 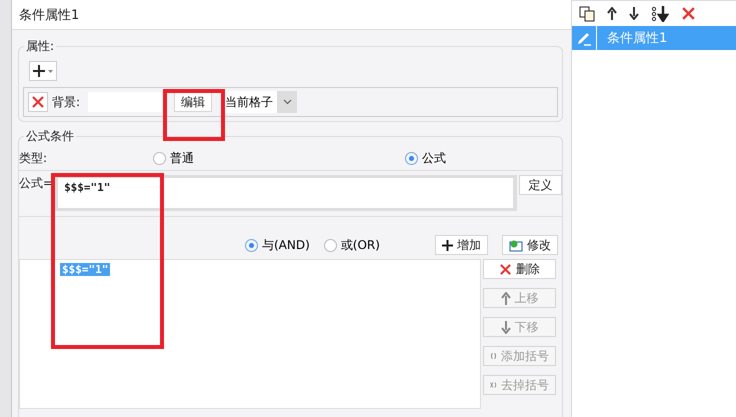 What do you see at coordinates (33, 158) in the screenshot?
I see `type-label: 类型:` at bounding box center [33, 158].